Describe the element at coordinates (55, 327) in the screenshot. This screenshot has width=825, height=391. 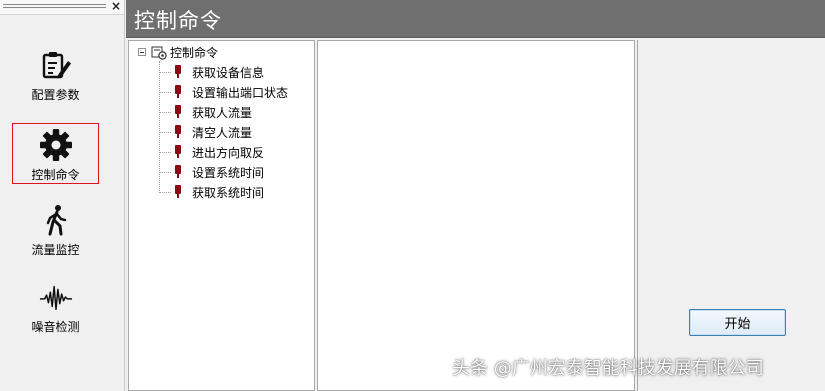
I see `nav-item-label: 噪音检测` at that location.